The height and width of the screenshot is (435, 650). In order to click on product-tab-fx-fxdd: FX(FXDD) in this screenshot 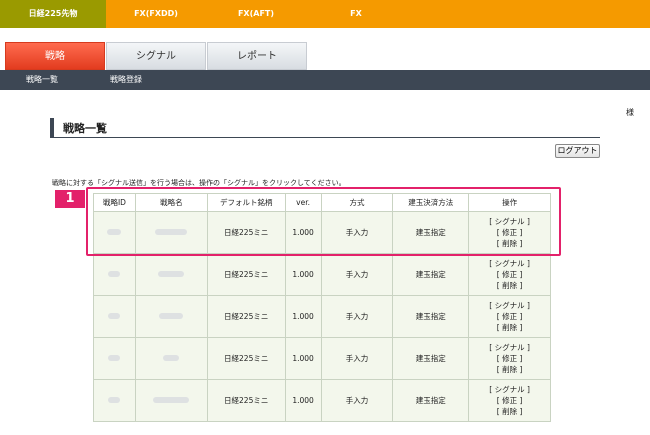, I will do `click(156, 14)`.